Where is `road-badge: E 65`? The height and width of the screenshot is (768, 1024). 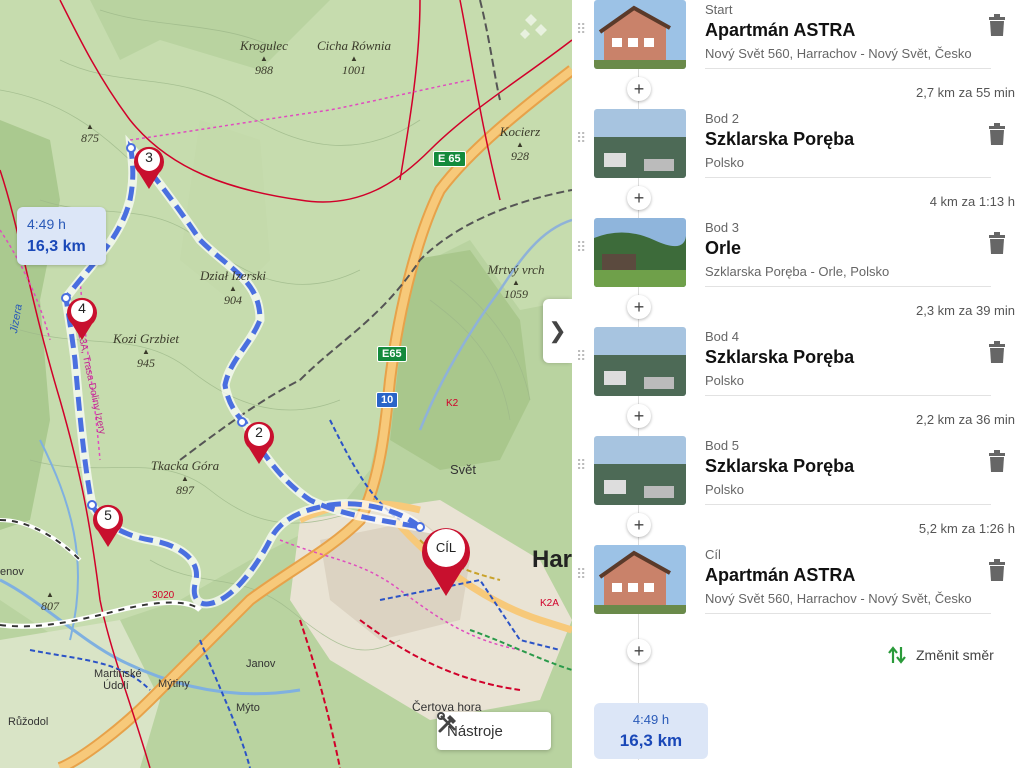 road-badge: E 65 is located at coordinates (449, 159).